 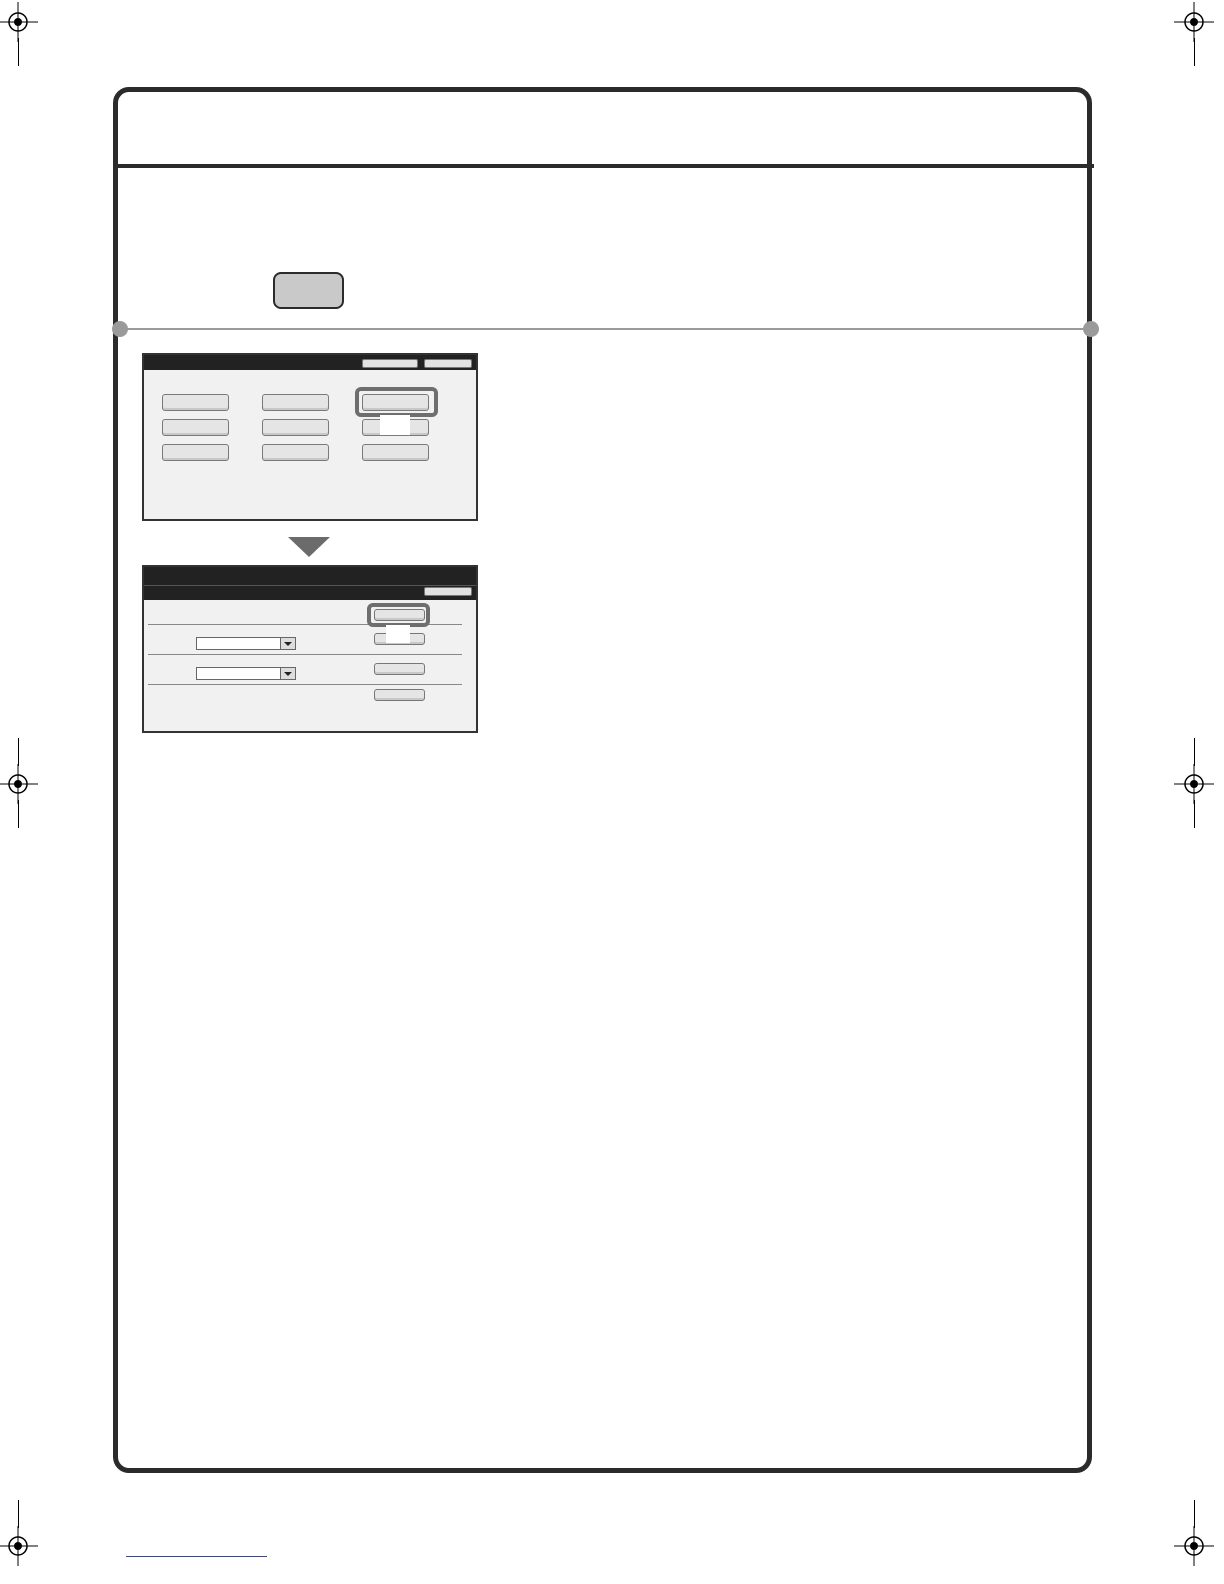 What do you see at coordinates (605, 166) in the screenshot?
I see `header-rule` at bounding box center [605, 166].